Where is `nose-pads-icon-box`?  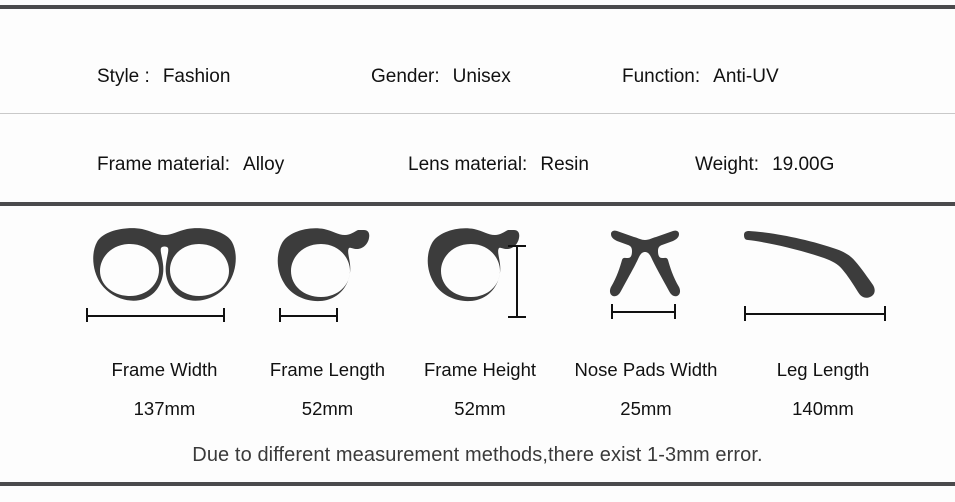
nose-pads-icon-box is located at coordinates (646, 264).